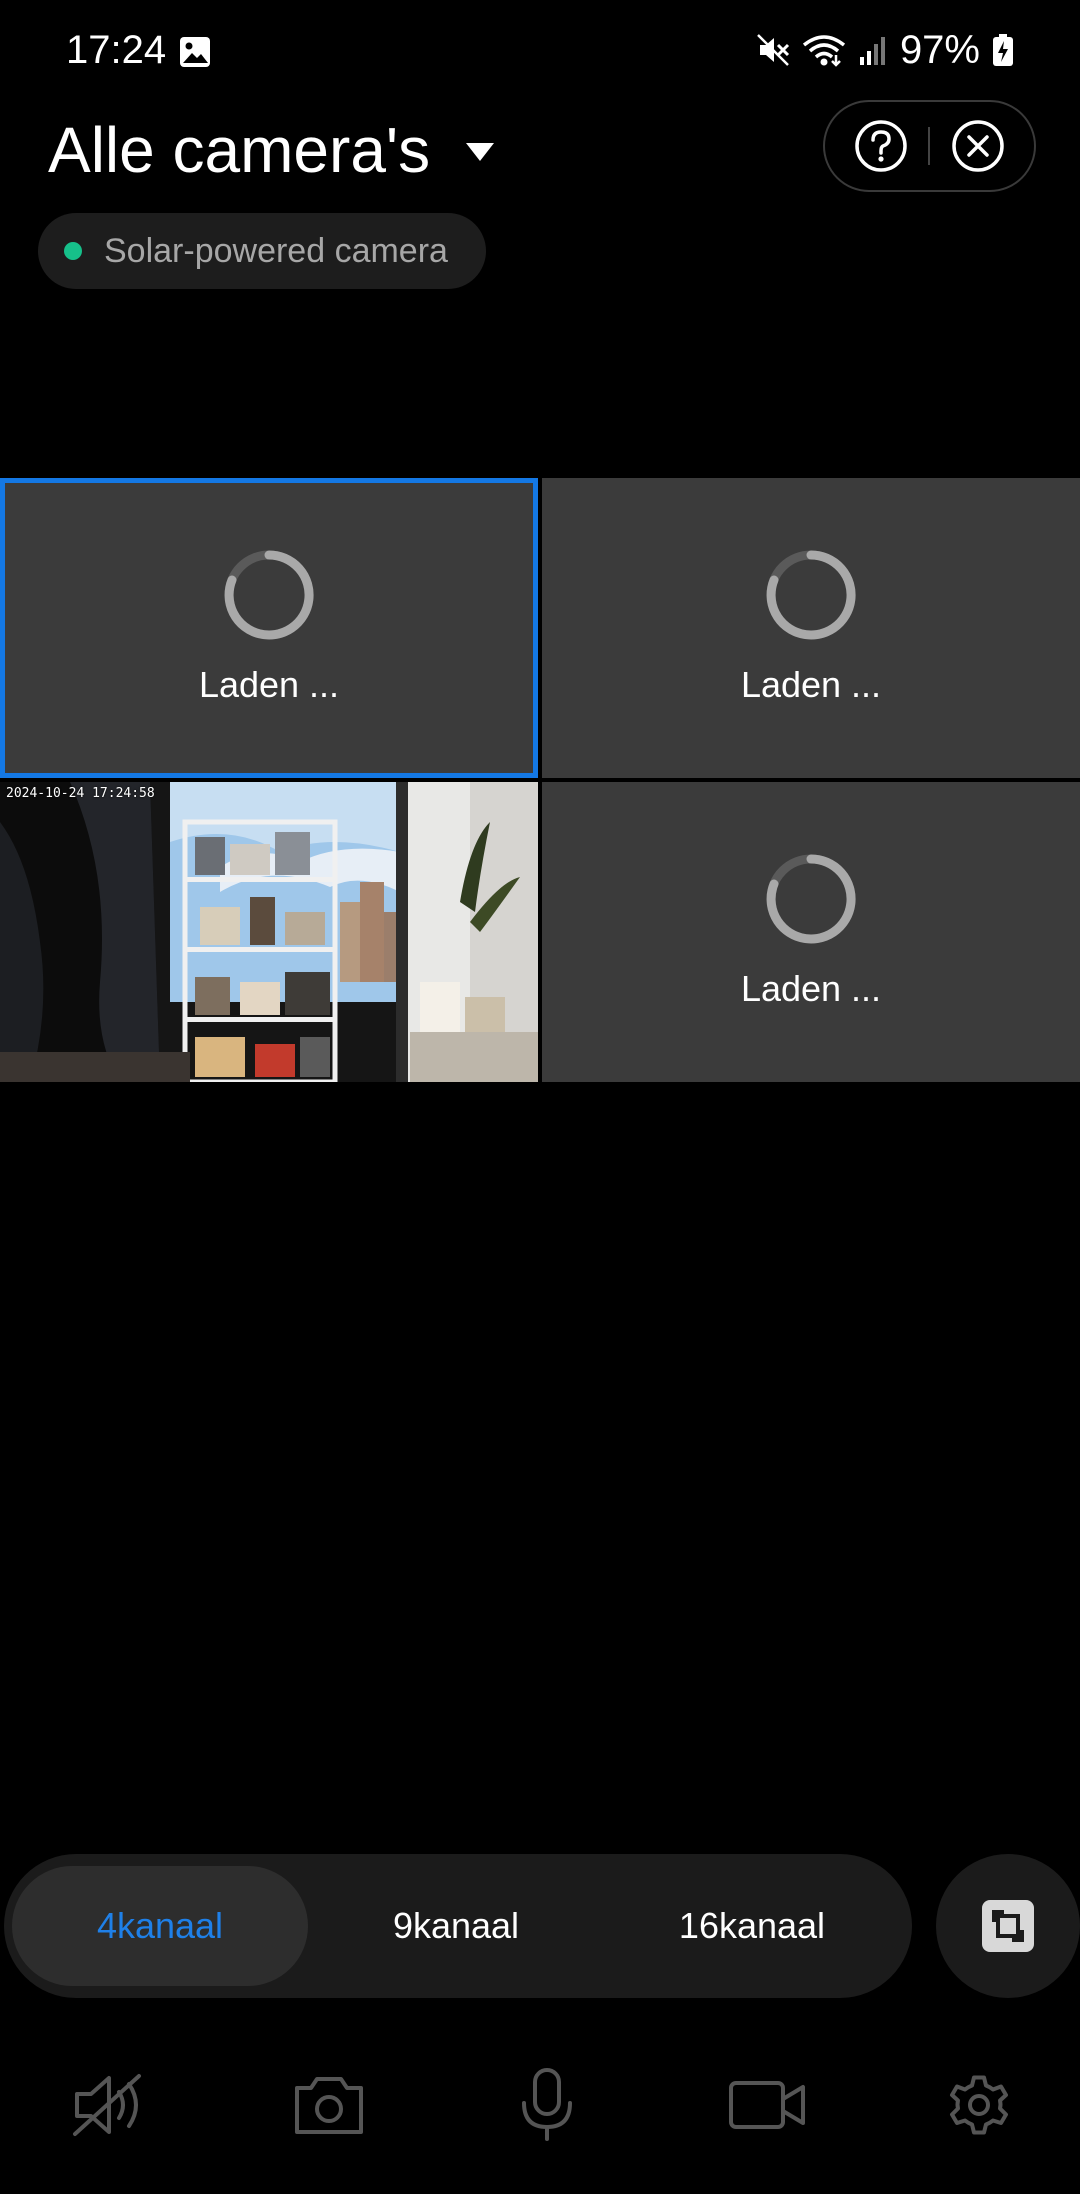  Describe the element at coordinates (195, 52) in the screenshot. I see `gallery-icon` at that location.